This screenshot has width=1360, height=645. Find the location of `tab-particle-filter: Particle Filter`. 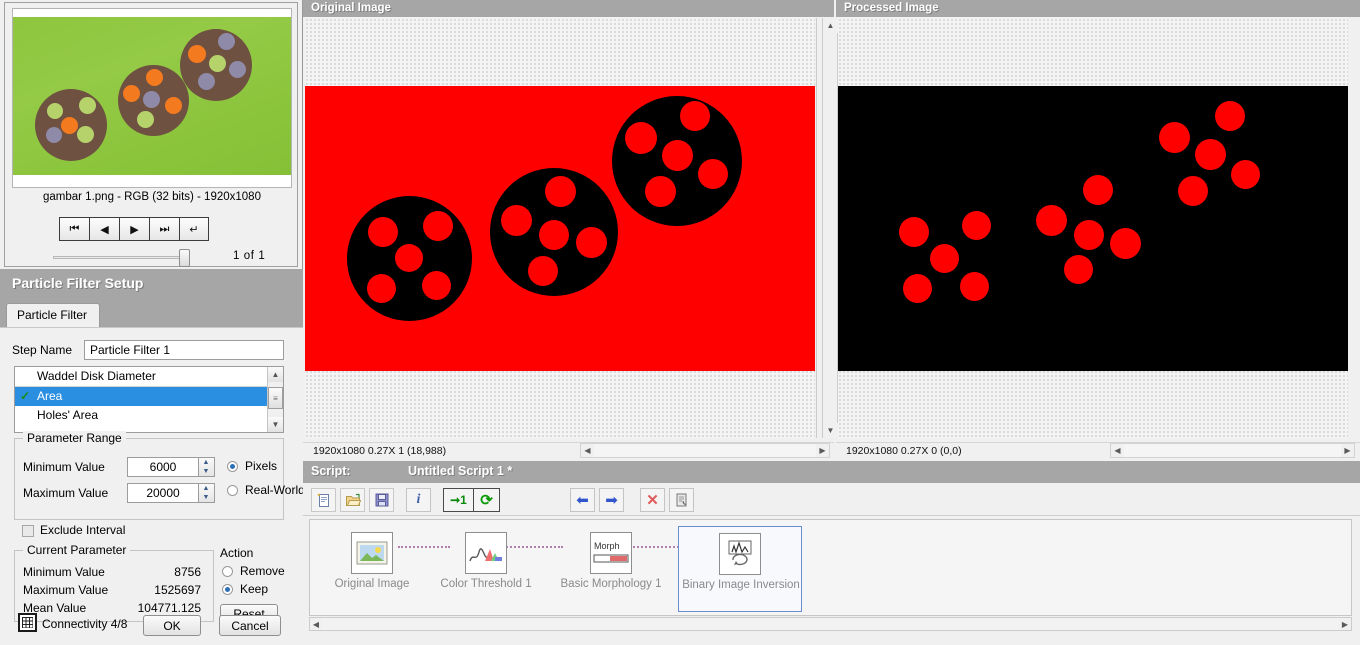

tab-particle-filter: Particle Filter is located at coordinates (53, 315).